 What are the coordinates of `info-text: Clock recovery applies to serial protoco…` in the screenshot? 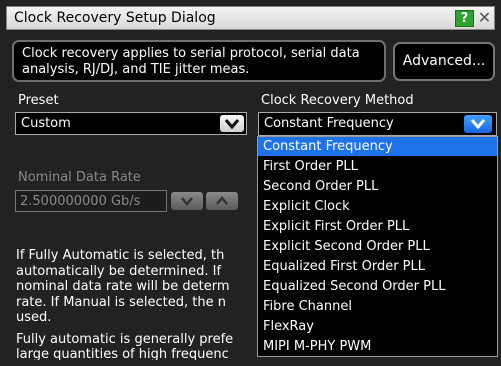 It's located at (191, 61).